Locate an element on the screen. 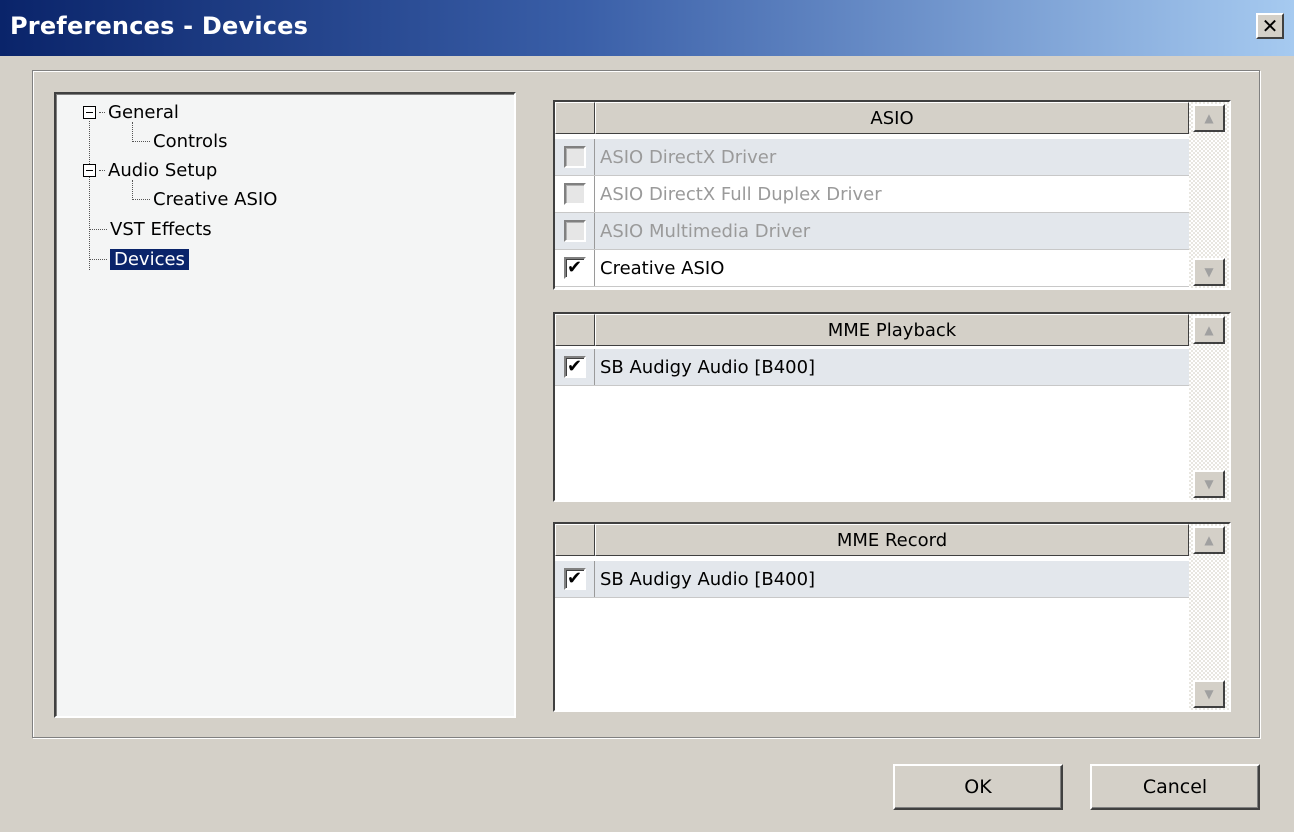 The height and width of the screenshot is (832, 1294). column-header-asio: ASIO is located at coordinates (892, 118).